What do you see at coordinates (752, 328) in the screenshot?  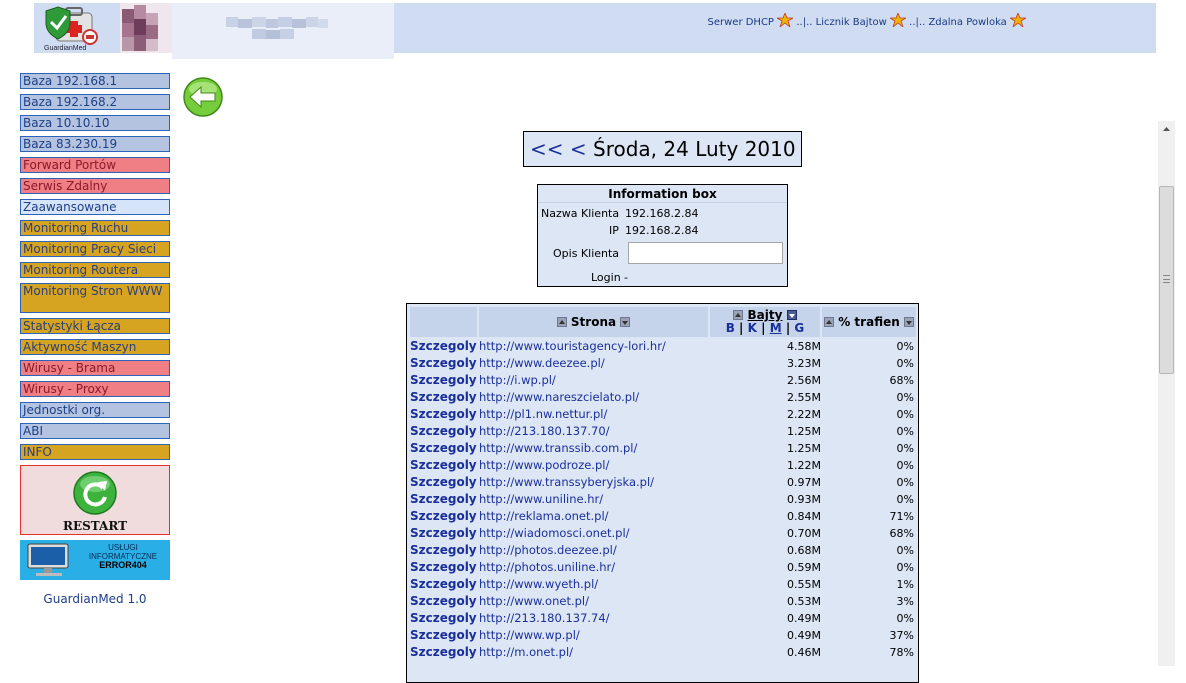 I see `unit-kilobytes-link: K` at bounding box center [752, 328].